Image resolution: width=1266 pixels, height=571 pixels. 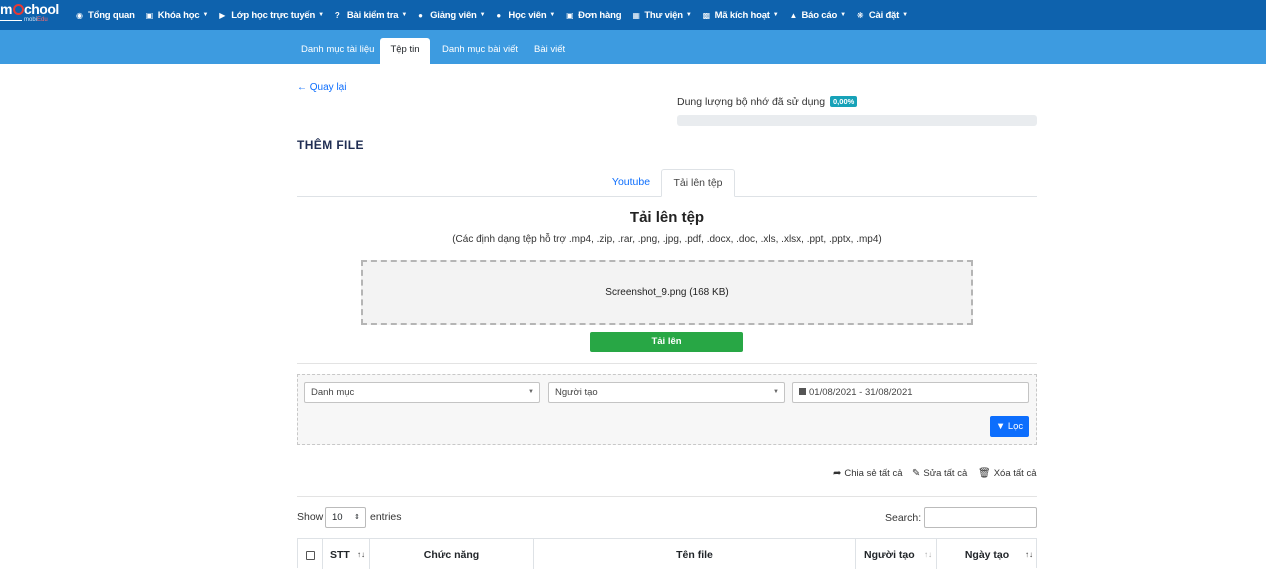 What do you see at coordinates (793, 15) in the screenshot?
I see `chart-icon: ▲` at bounding box center [793, 15].